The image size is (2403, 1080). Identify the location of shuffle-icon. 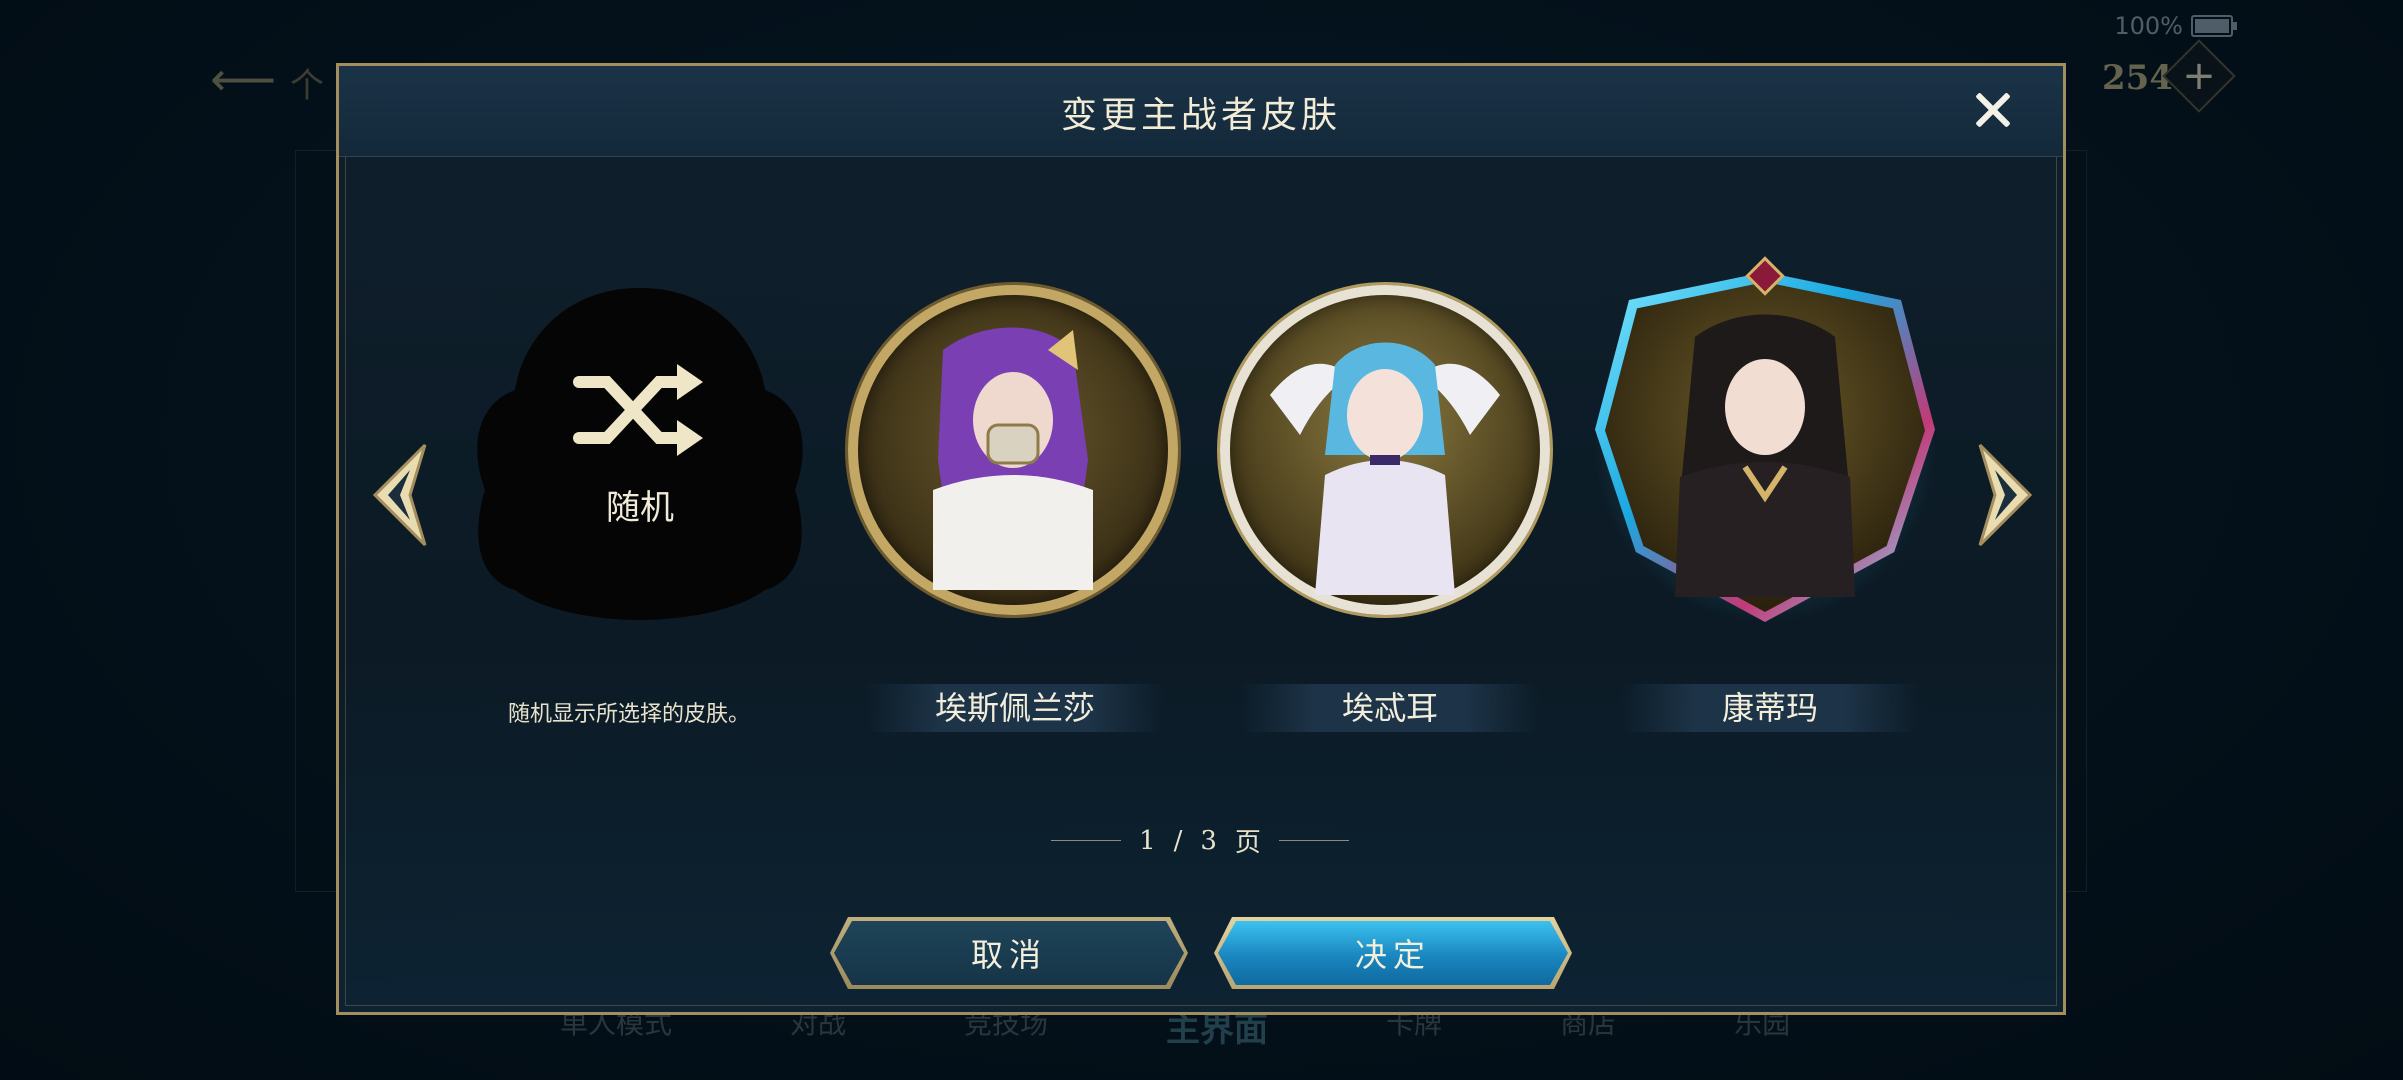
(638, 410).